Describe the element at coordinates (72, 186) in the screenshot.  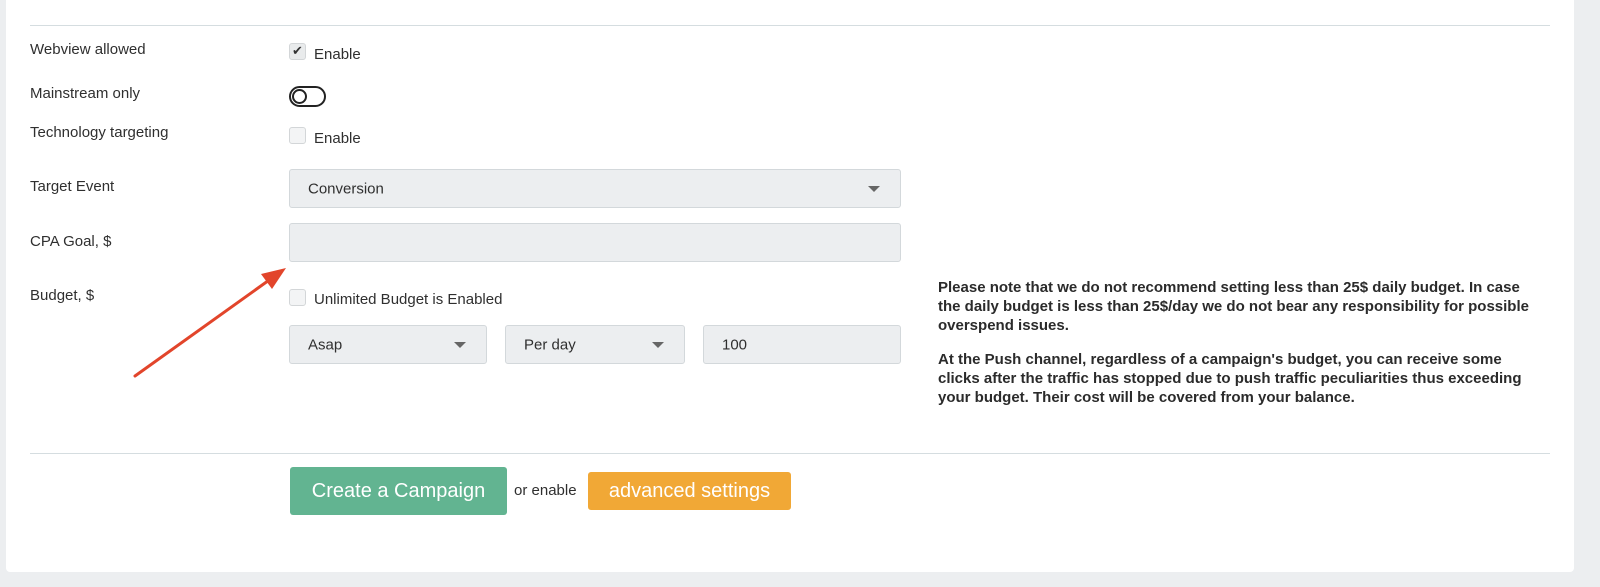
I see `target-event-label: Target Event` at that location.